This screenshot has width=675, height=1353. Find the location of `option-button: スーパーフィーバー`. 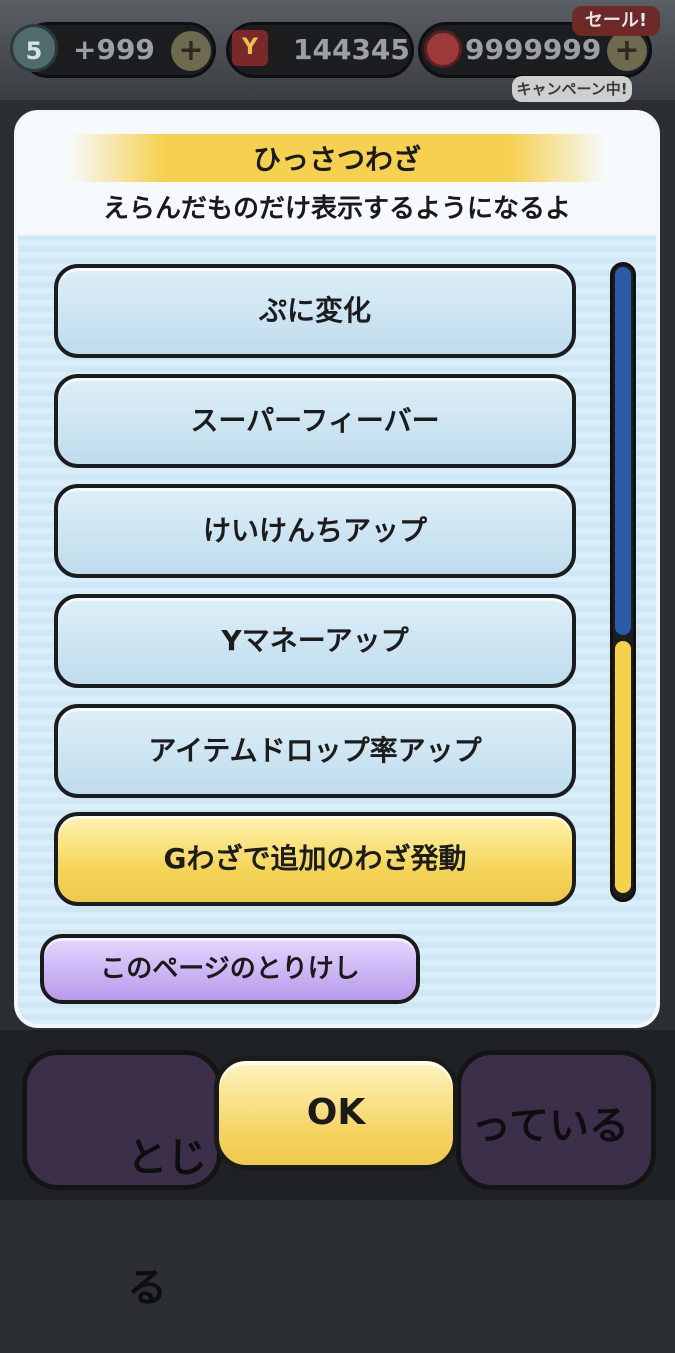

option-button: スーパーフィーバー is located at coordinates (315, 421).